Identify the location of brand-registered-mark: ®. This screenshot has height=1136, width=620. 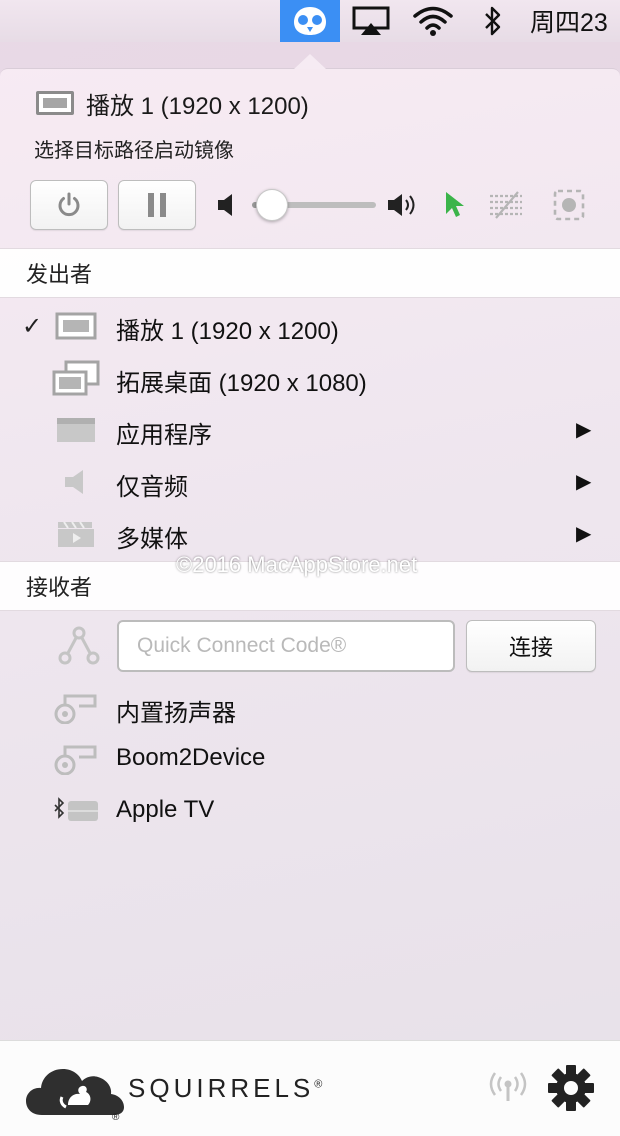
(318, 1084).